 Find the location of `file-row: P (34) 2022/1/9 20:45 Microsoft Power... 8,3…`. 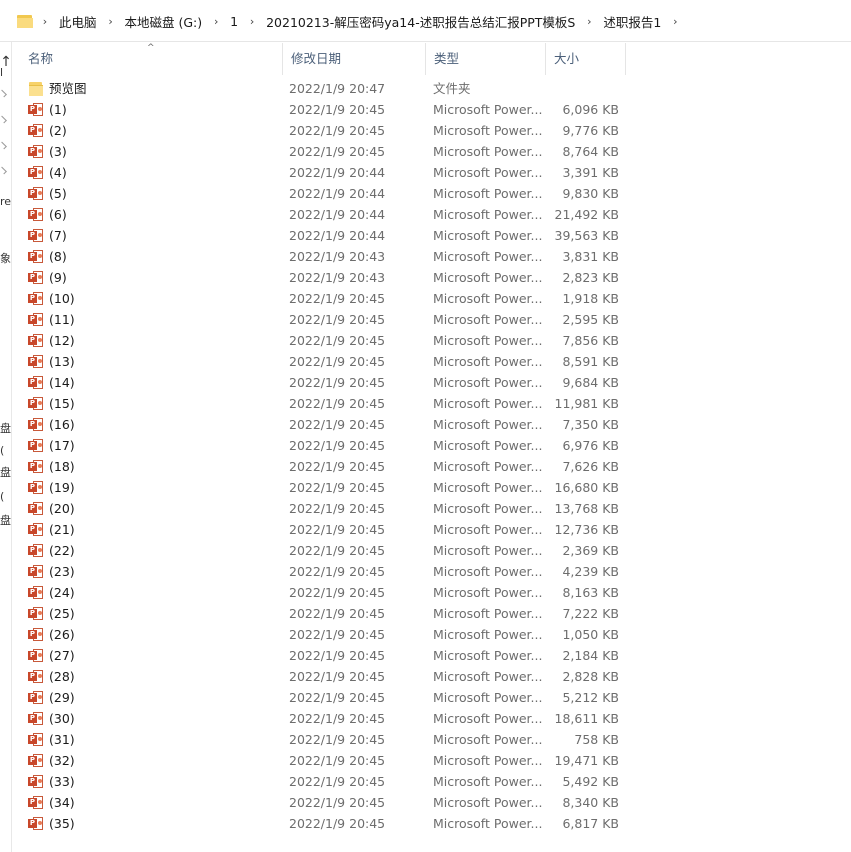

file-row: P (34) 2022/1/9 20:45 Microsoft Power... 8,3… is located at coordinates (330, 802).